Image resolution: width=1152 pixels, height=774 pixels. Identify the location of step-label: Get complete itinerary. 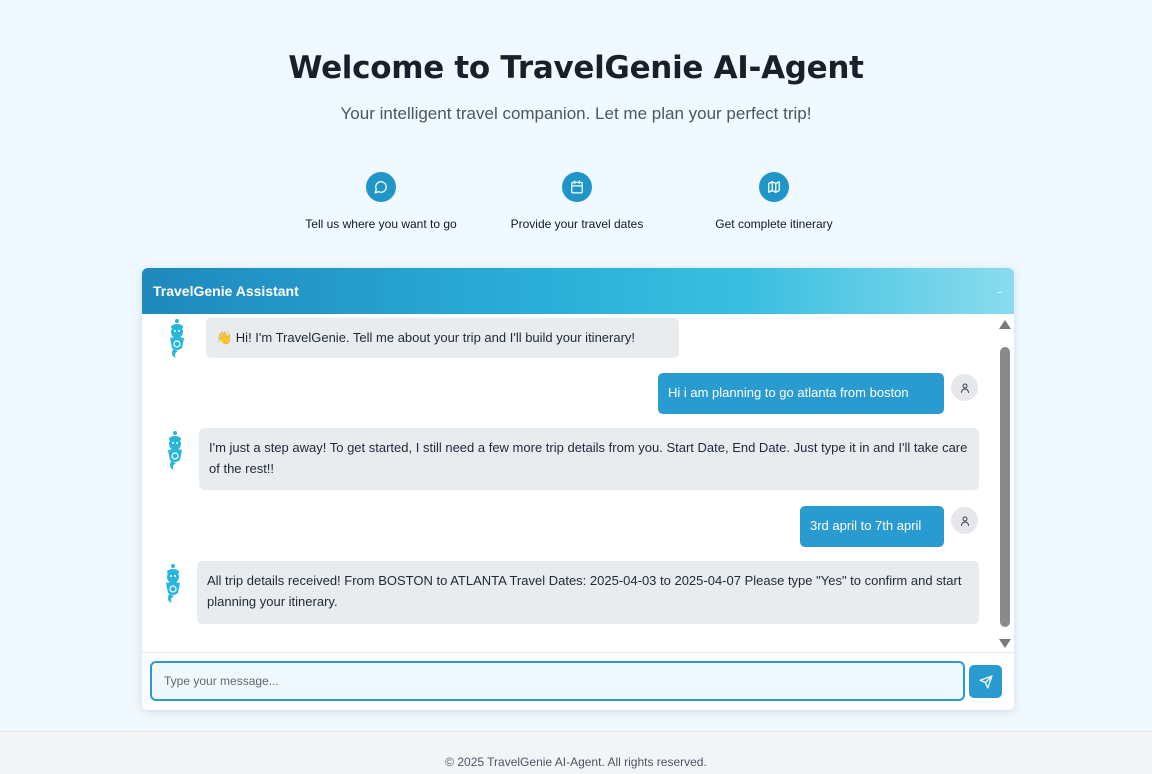
(774, 224).